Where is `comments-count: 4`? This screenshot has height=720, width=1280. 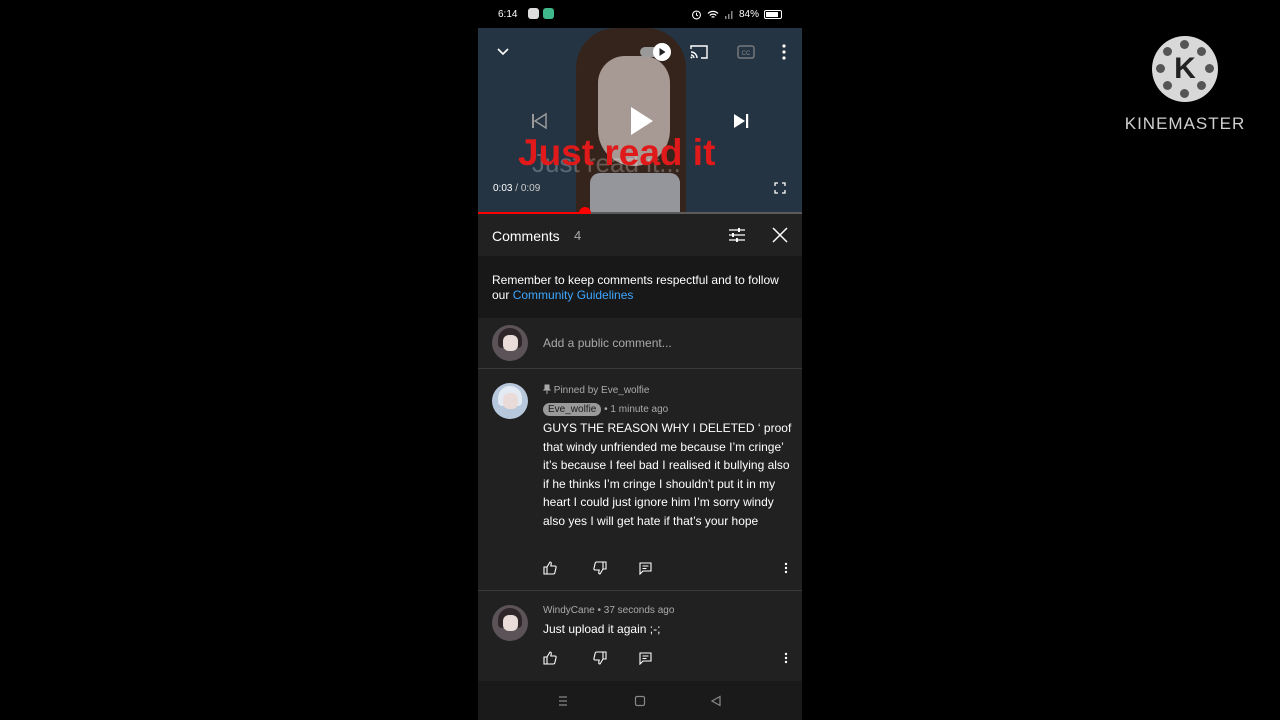
comments-count: 4 is located at coordinates (578, 235).